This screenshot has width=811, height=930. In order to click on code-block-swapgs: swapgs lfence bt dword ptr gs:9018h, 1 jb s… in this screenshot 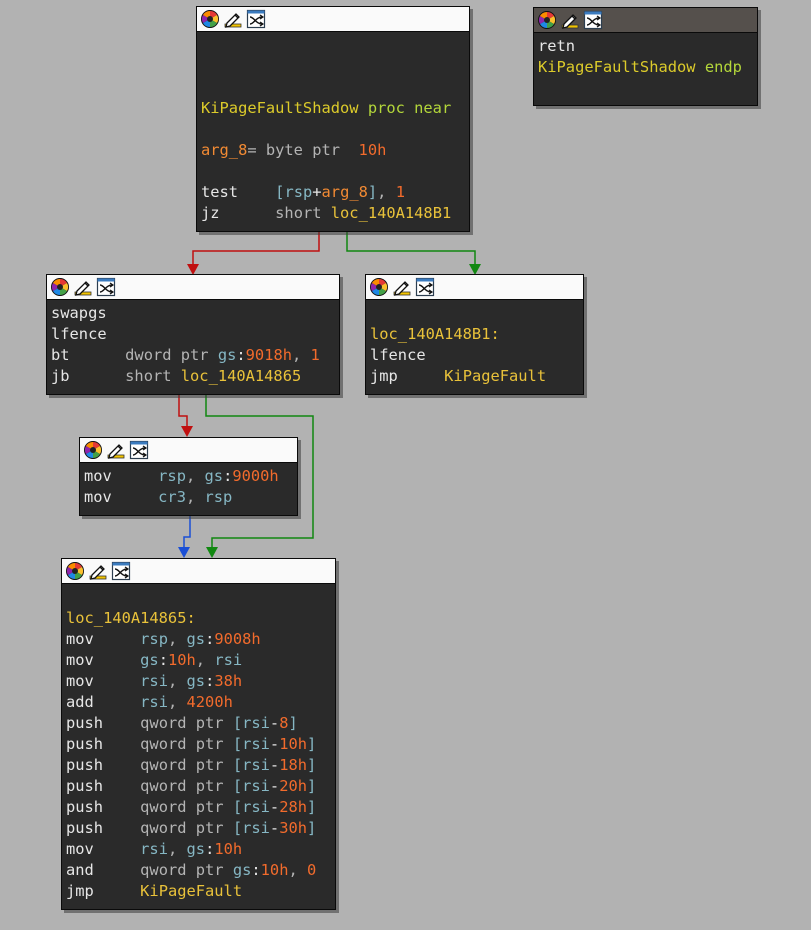, I will do `click(193, 334)`.